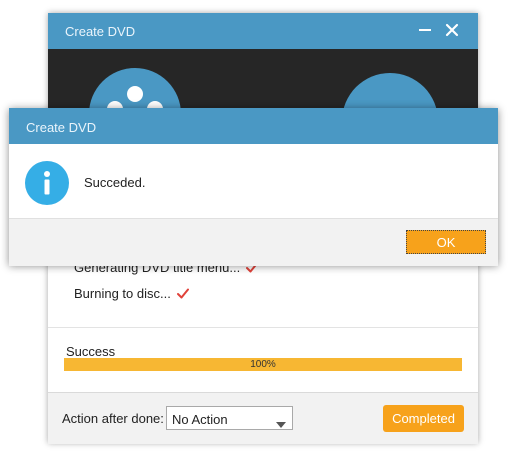 This screenshot has width=527, height=457. Describe the element at coordinates (113, 418) in the screenshot. I see `action-after-done-label: Action after done:` at that location.